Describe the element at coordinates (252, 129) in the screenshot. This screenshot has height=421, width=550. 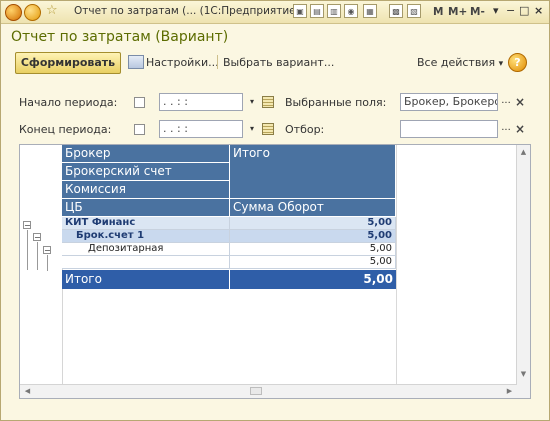
I see `period-end-dropdown-icon: ▾` at that location.